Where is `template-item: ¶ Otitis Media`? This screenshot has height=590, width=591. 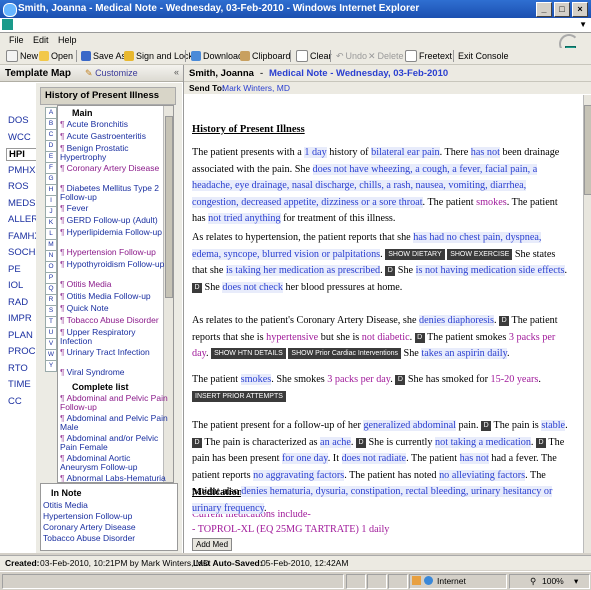 template-item: ¶ Otitis Media is located at coordinates (115, 284).